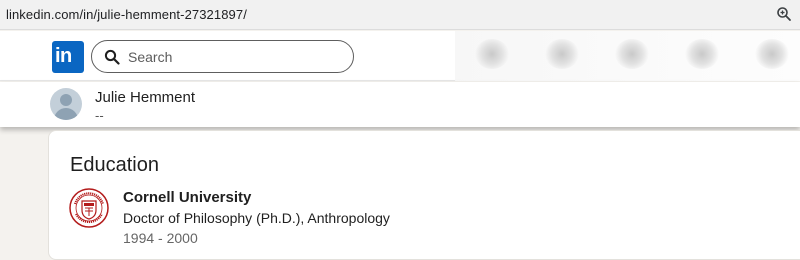  I want to click on blurred-nav-items, so click(627, 56).